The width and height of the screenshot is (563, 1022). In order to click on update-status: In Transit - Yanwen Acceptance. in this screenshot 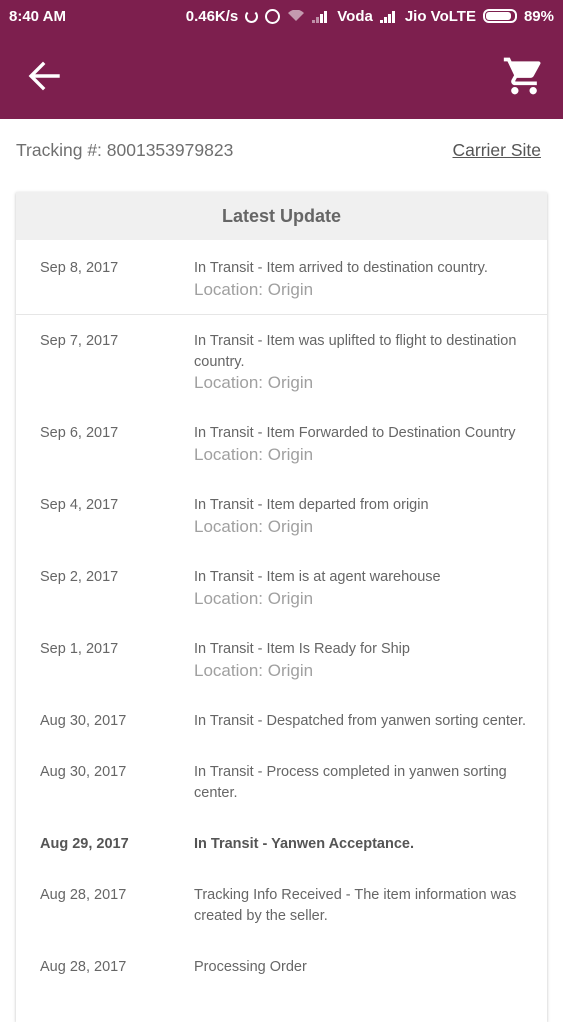, I will do `click(304, 844)`.